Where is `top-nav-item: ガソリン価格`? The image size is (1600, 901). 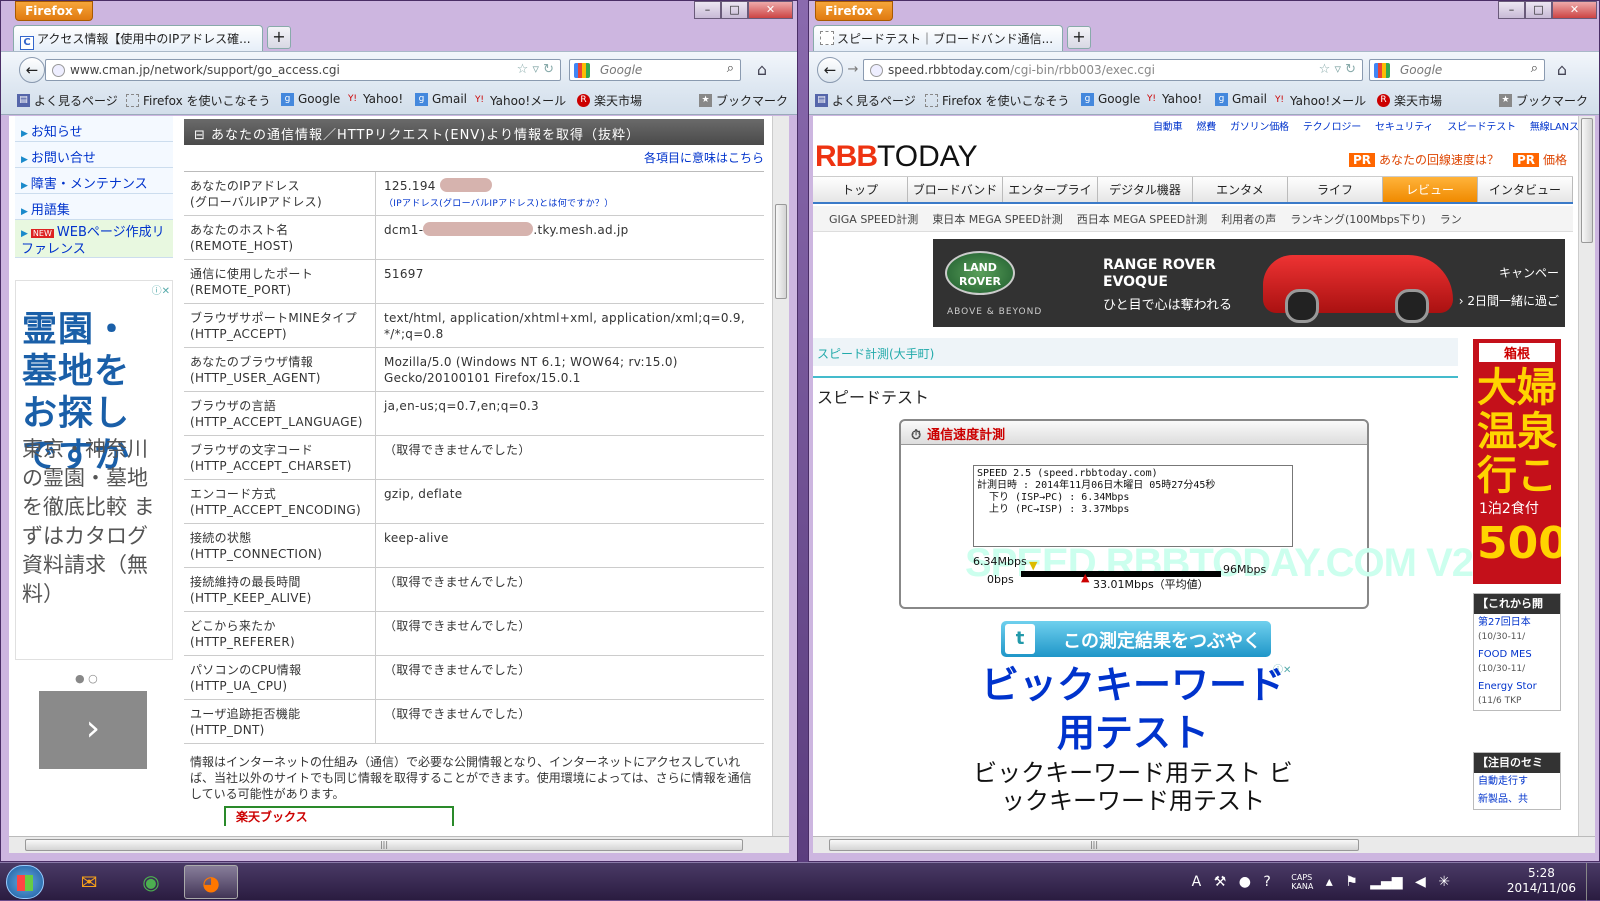
top-nav-item: ガソリン価格 is located at coordinates (1259, 127).